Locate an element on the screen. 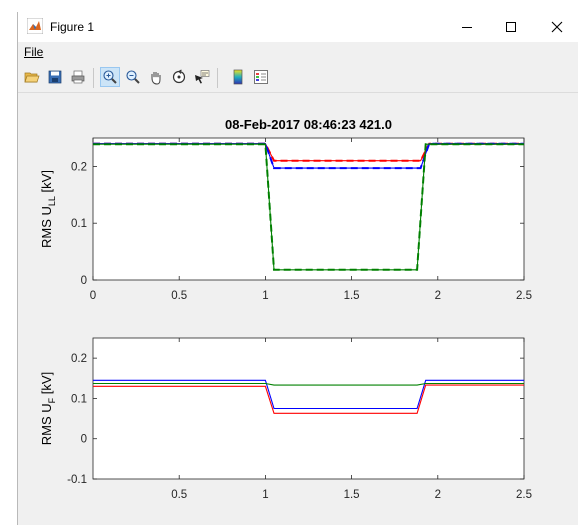 The height and width of the screenshot is (530, 578). menu-bar: File is located at coordinates (298, 52).